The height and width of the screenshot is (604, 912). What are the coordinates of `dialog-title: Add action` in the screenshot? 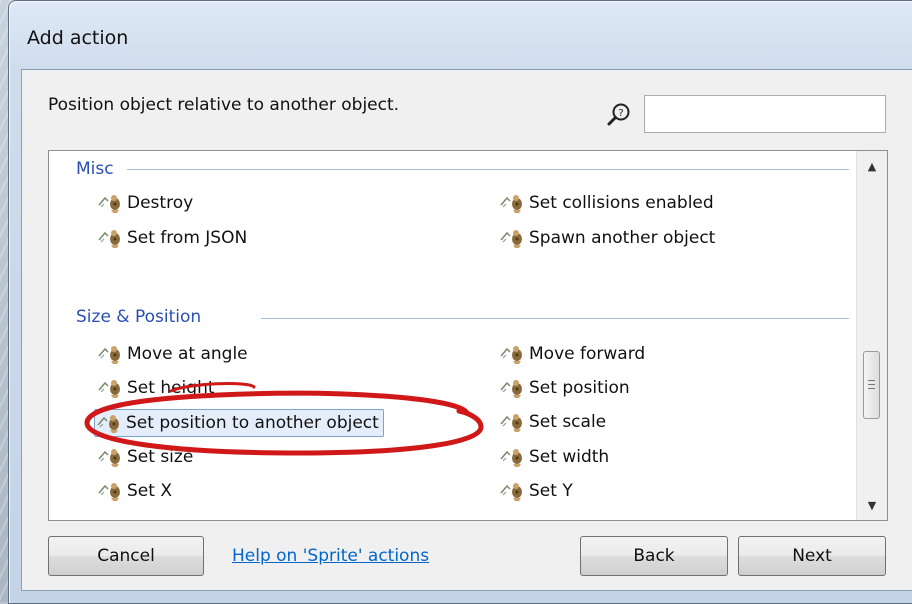 It's located at (78, 38).